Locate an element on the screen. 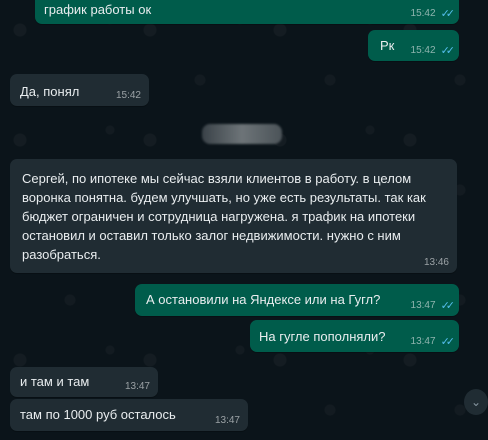  chevron-down-icon: ⌄ is located at coordinates (476, 402).